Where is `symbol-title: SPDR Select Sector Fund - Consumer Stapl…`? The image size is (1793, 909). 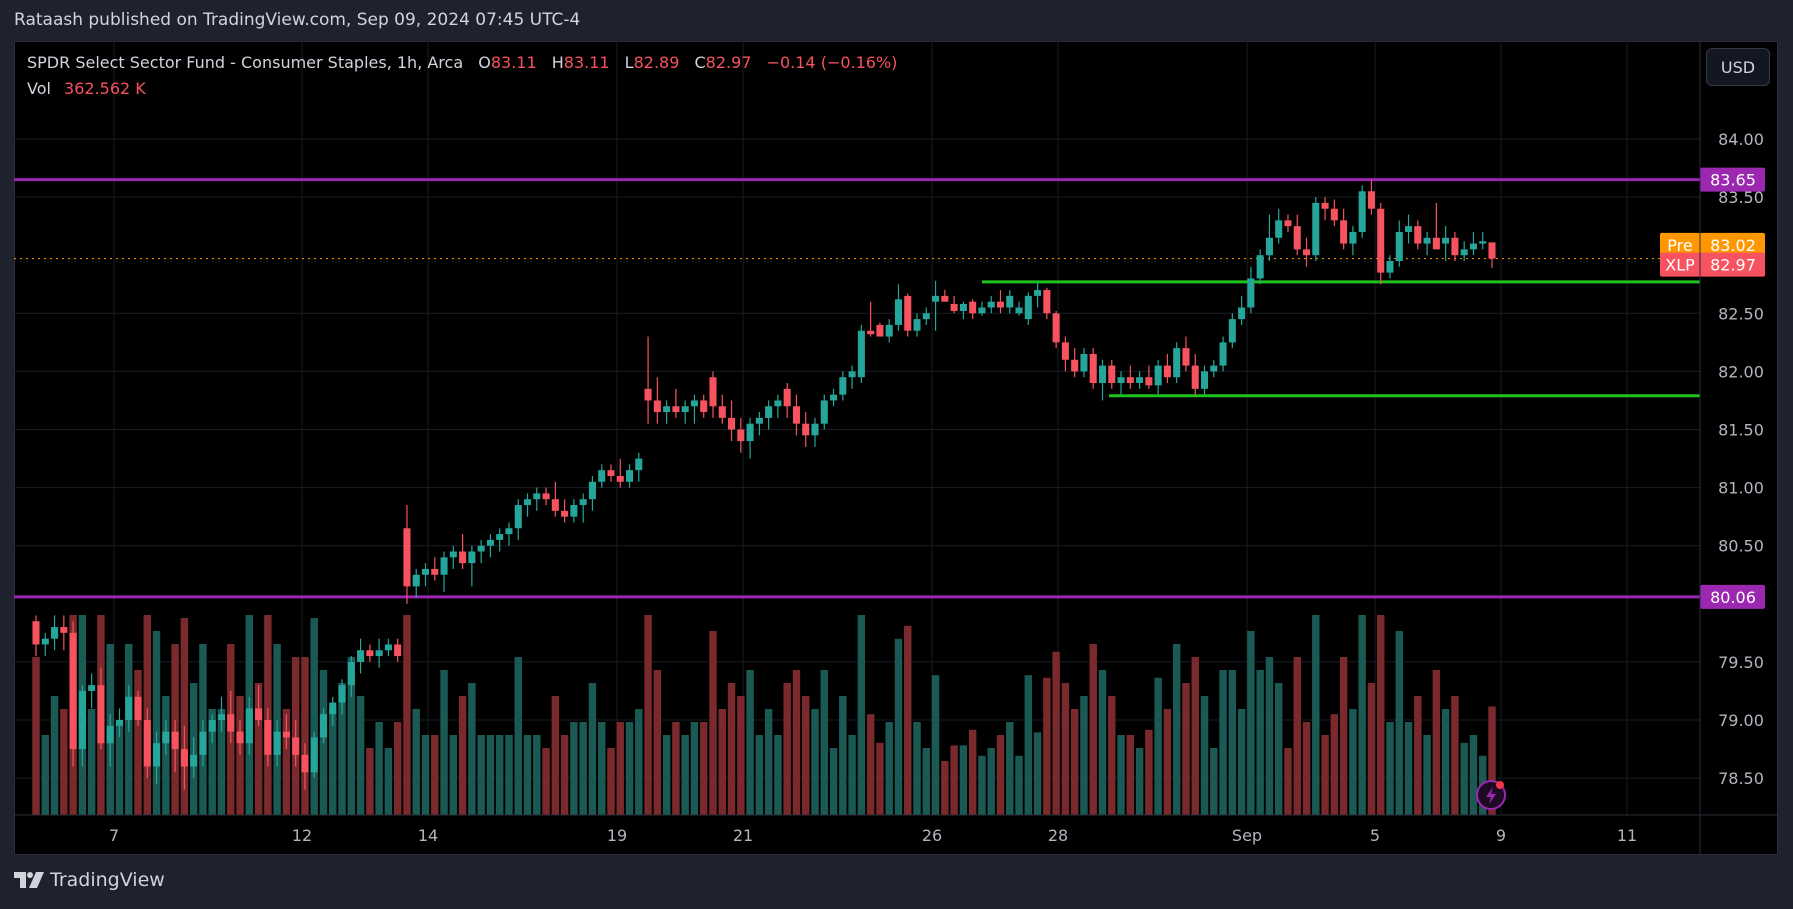 symbol-title: SPDR Select Sector Fund - Consumer Stapl… is located at coordinates (245, 62).